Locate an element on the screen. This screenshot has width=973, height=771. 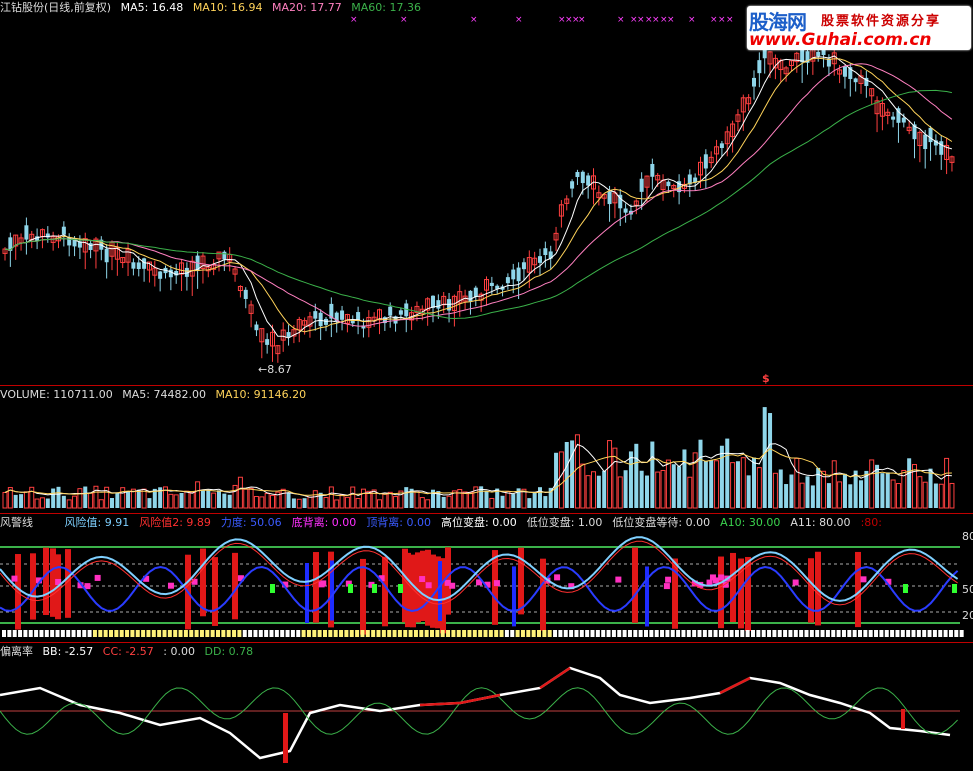
volume-ma5-line is located at coordinates (478, 470).